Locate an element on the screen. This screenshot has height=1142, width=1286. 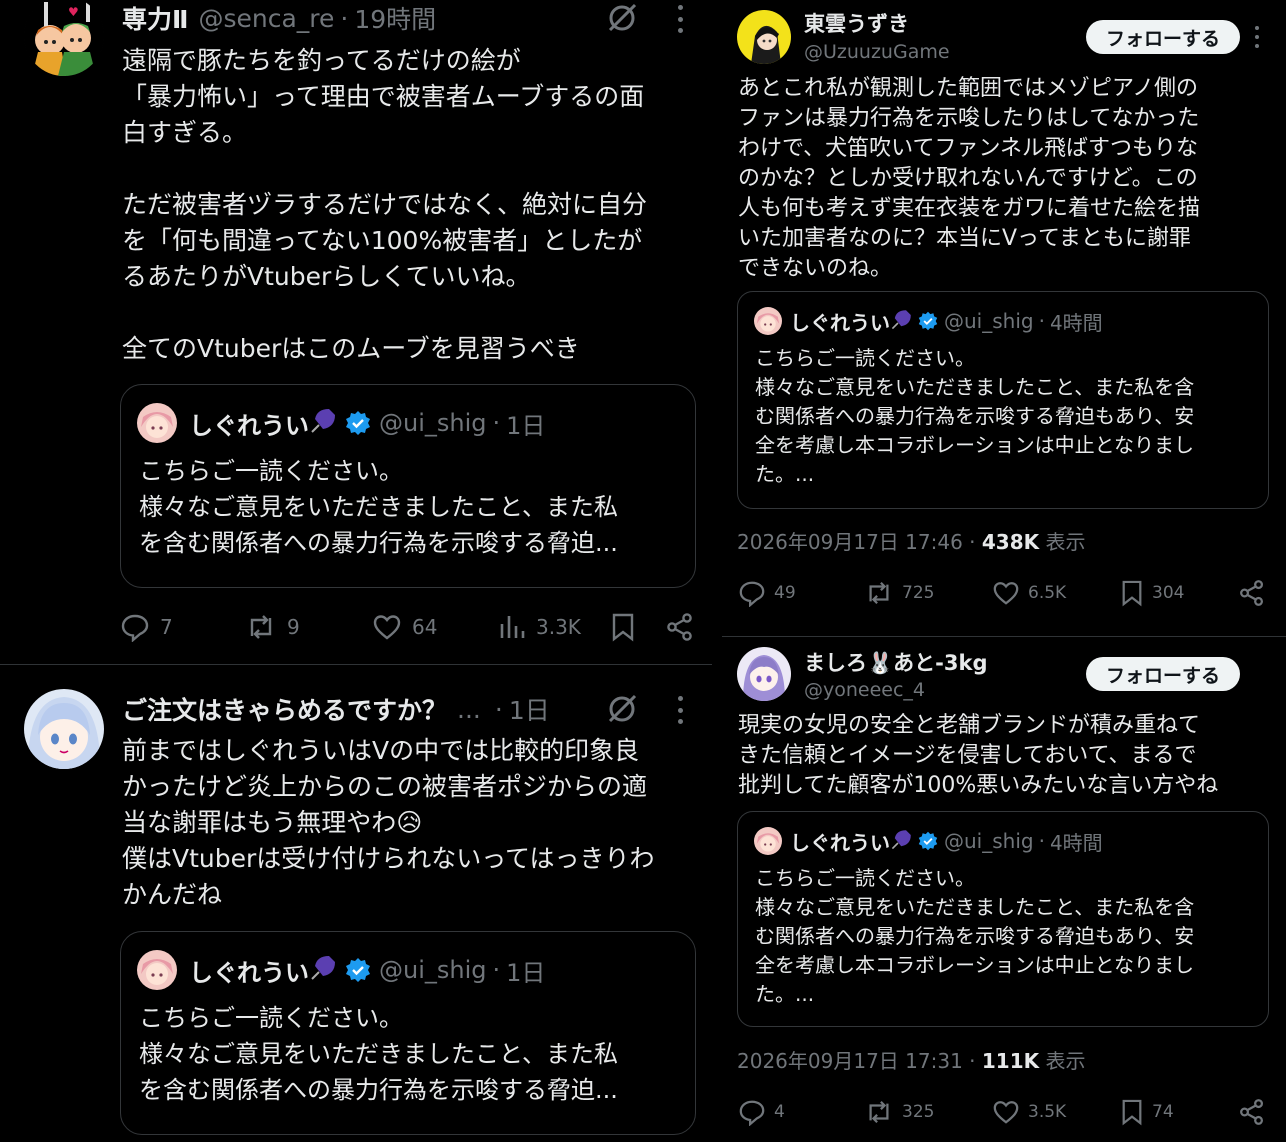
tweet-header: ご注文はきゃらめるですか？ ... · 1日 is located at coordinates (336, 709).